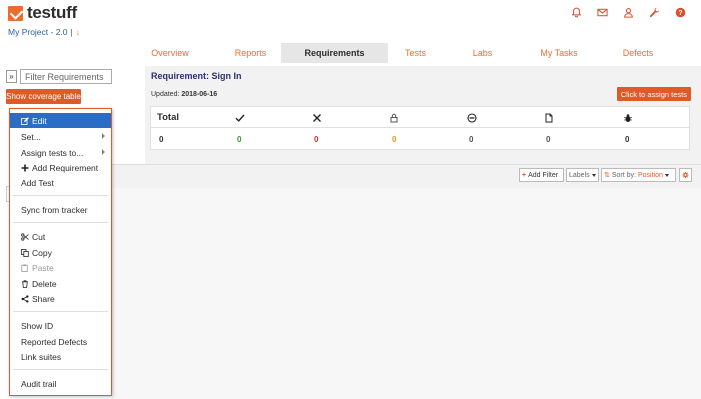 This screenshot has width=701, height=399. What do you see at coordinates (25, 283) in the screenshot?
I see `trash-icon` at bounding box center [25, 283].